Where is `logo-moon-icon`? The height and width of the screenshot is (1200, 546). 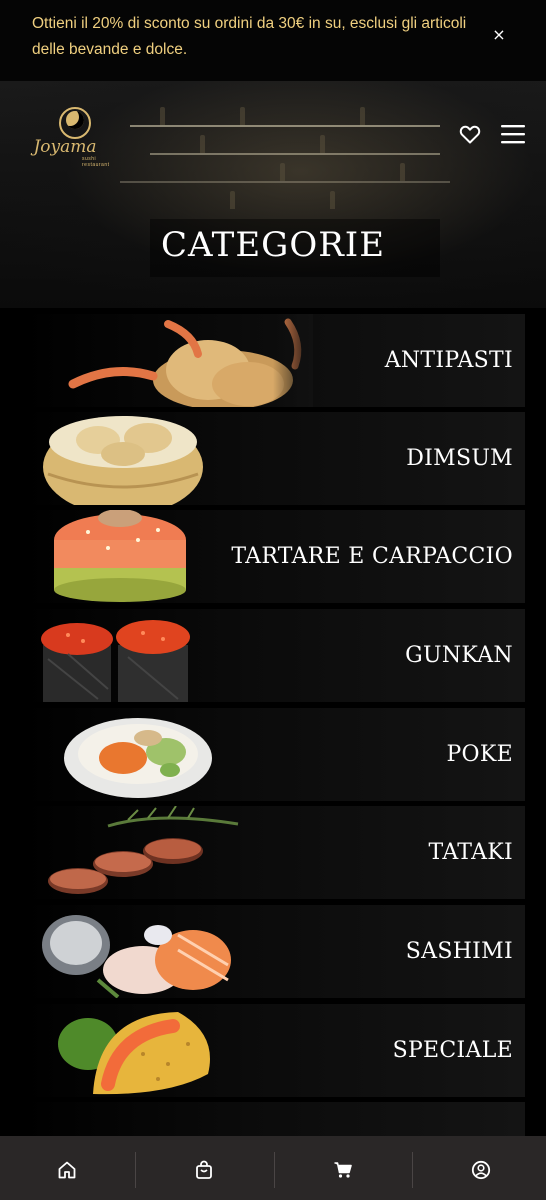 logo-moon-icon is located at coordinates (75, 120).